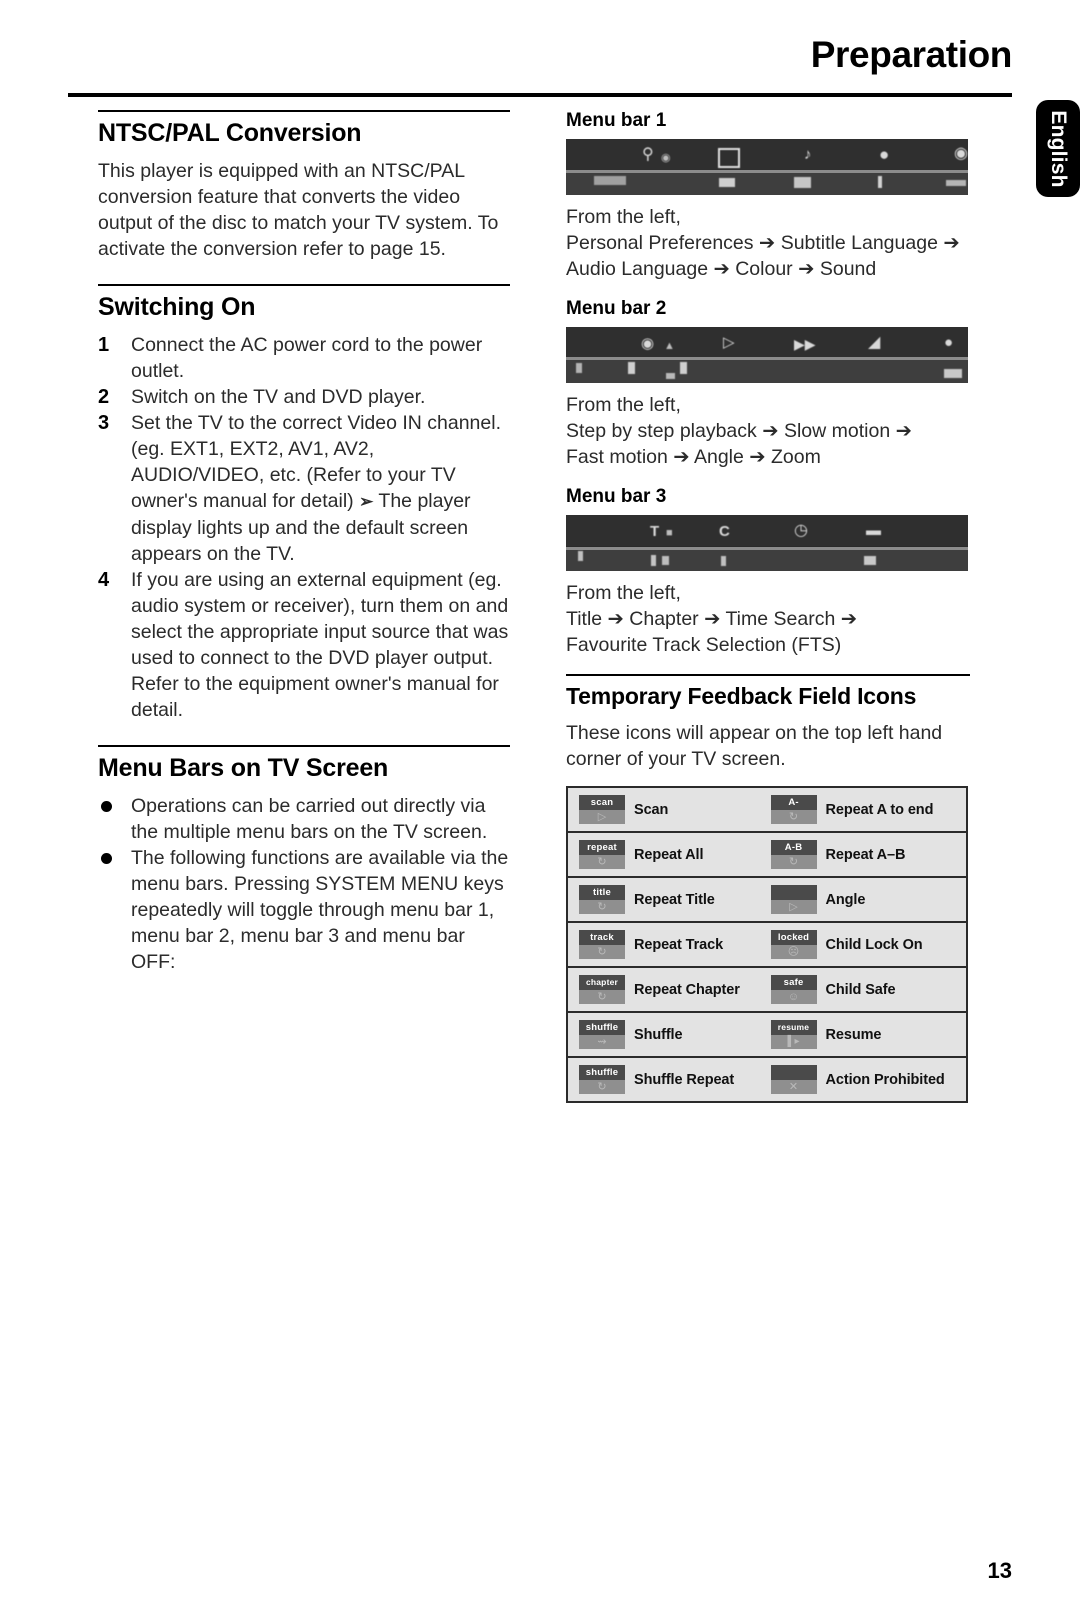 The width and height of the screenshot is (1080, 1618). Describe the element at coordinates (610, 180) in the screenshot. I see `menu-bar-highlight-swatch` at that location.